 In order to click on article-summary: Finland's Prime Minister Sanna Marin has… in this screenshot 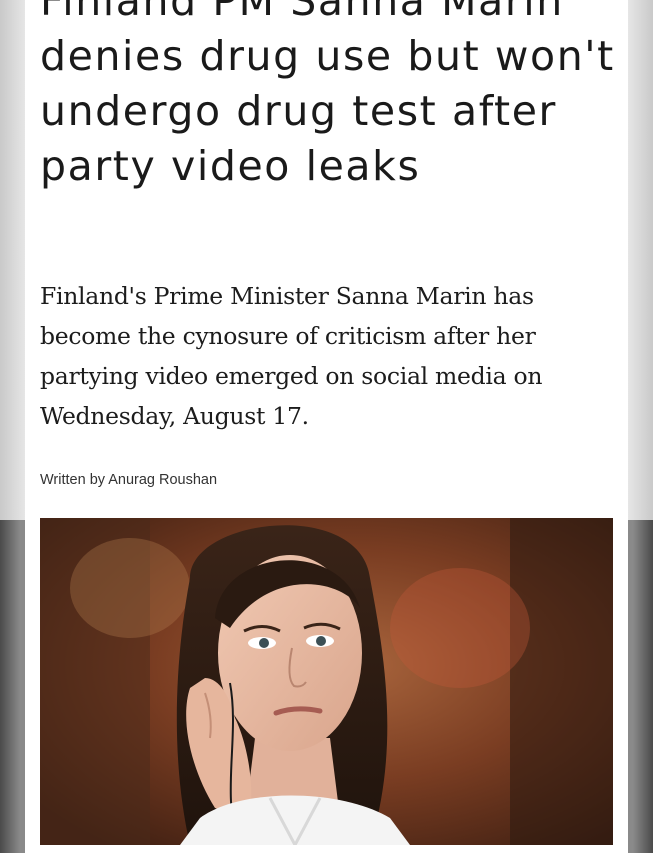, I will do `click(291, 356)`.